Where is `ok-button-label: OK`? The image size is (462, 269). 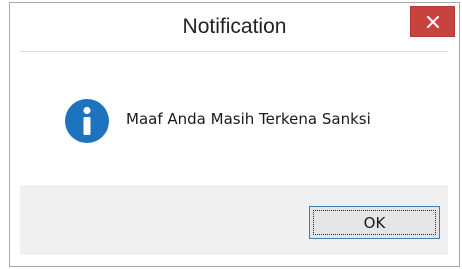 ok-button-label: OK is located at coordinates (374, 222).